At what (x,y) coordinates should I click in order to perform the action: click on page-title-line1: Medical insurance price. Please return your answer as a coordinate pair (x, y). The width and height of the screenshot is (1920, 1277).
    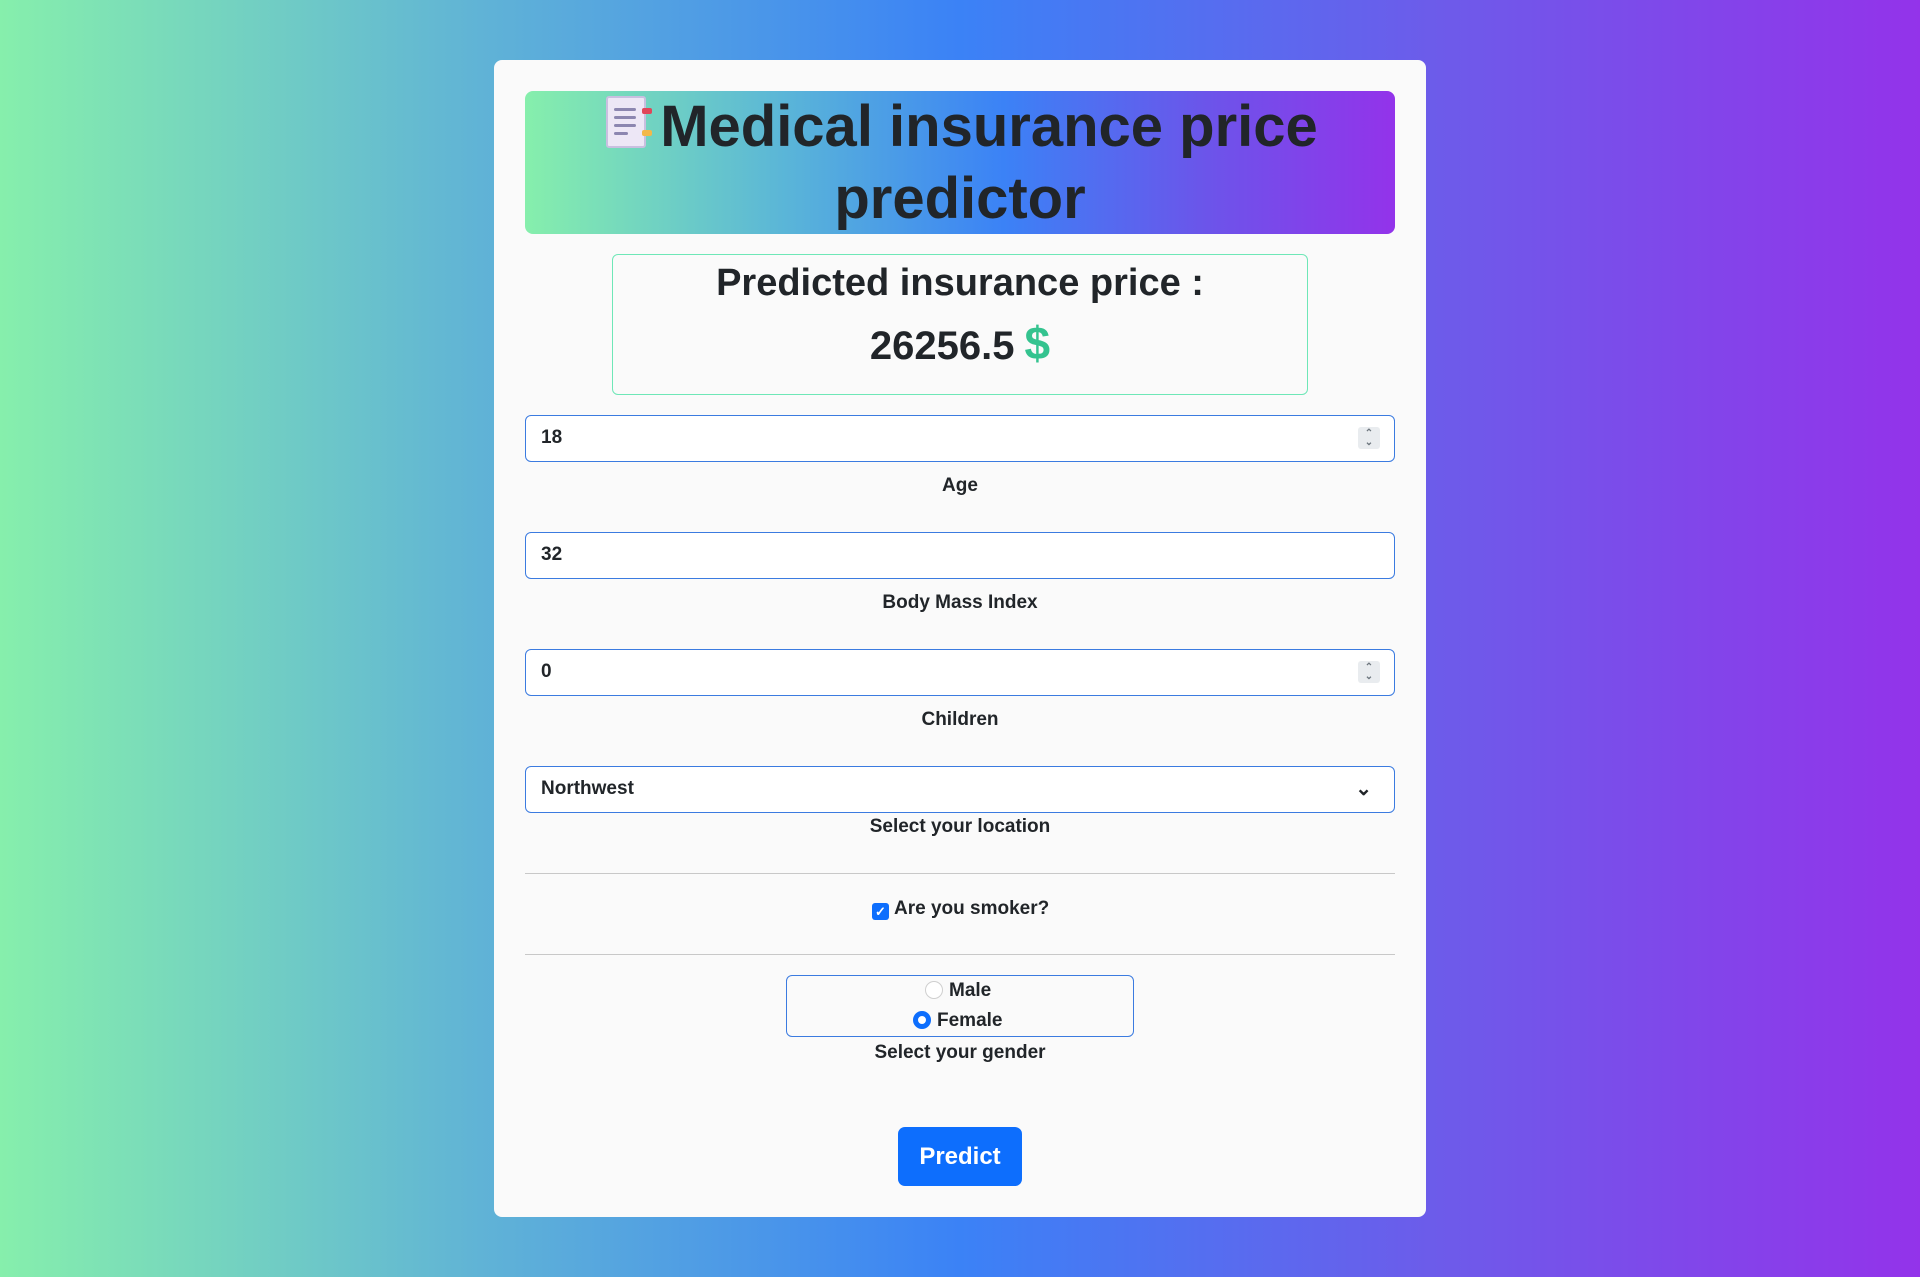
    Looking at the image, I should click on (960, 127).